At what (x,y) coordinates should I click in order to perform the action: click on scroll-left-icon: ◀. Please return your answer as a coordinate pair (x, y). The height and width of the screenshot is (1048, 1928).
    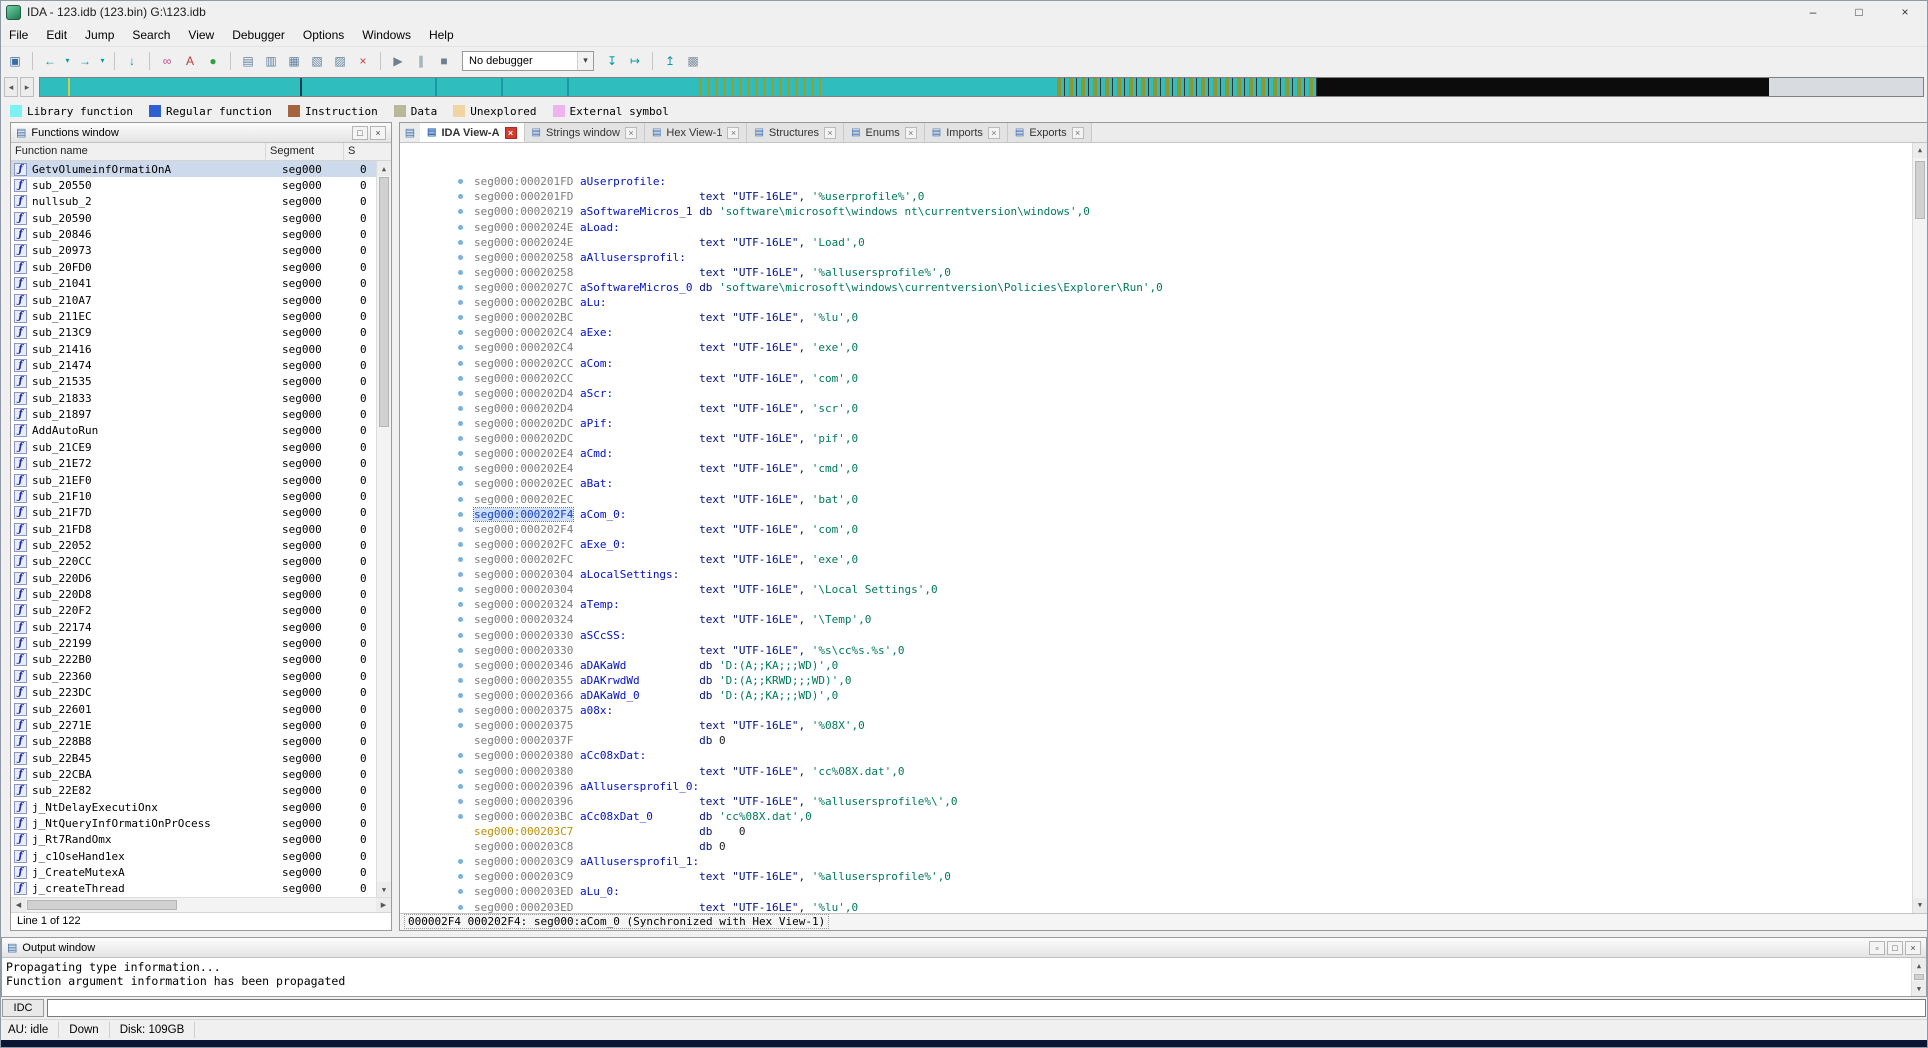
    Looking at the image, I should click on (18, 905).